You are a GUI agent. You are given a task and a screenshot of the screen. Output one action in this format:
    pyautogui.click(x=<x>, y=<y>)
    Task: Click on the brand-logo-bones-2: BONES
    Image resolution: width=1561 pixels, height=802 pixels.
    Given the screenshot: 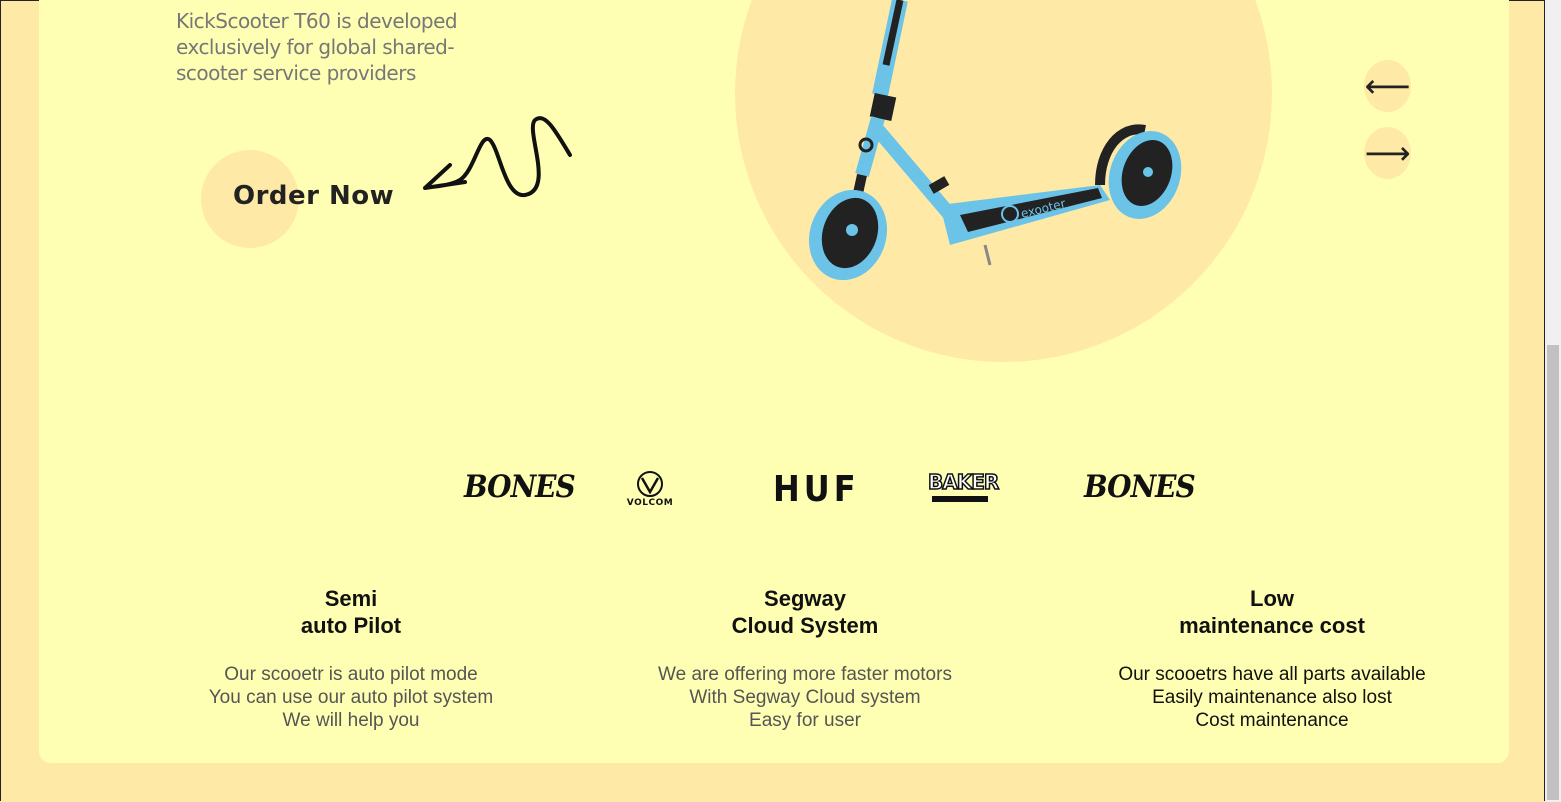 What is the action you would take?
    pyautogui.click(x=1140, y=486)
    